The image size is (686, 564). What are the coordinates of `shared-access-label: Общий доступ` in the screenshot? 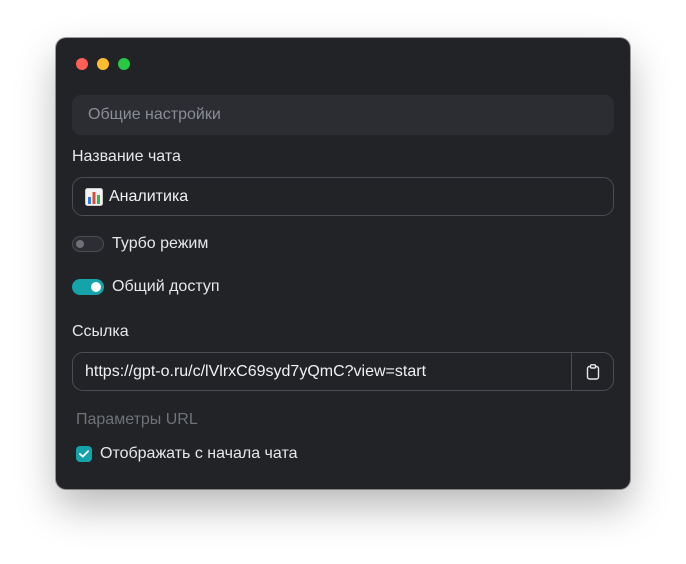 It's located at (166, 286).